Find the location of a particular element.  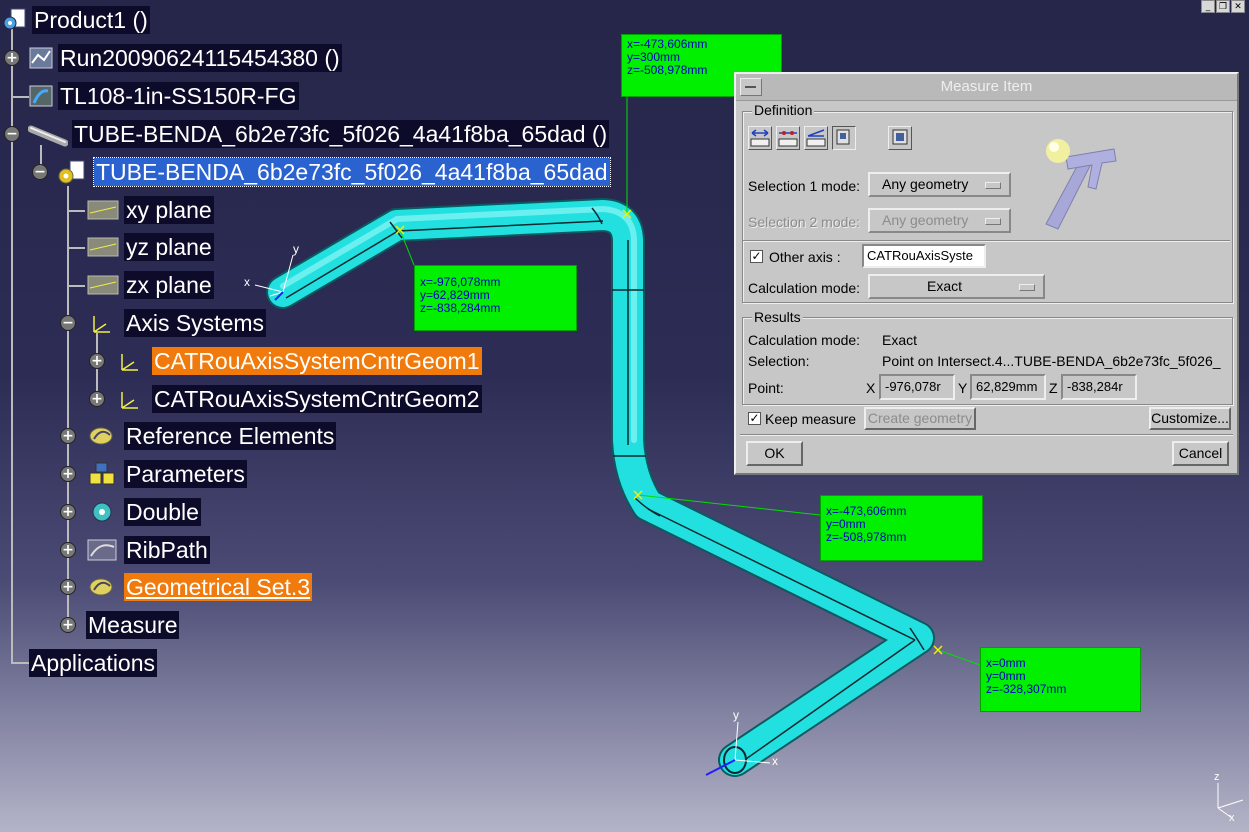

close-button: ✕ is located at coordinates (1238, 6).